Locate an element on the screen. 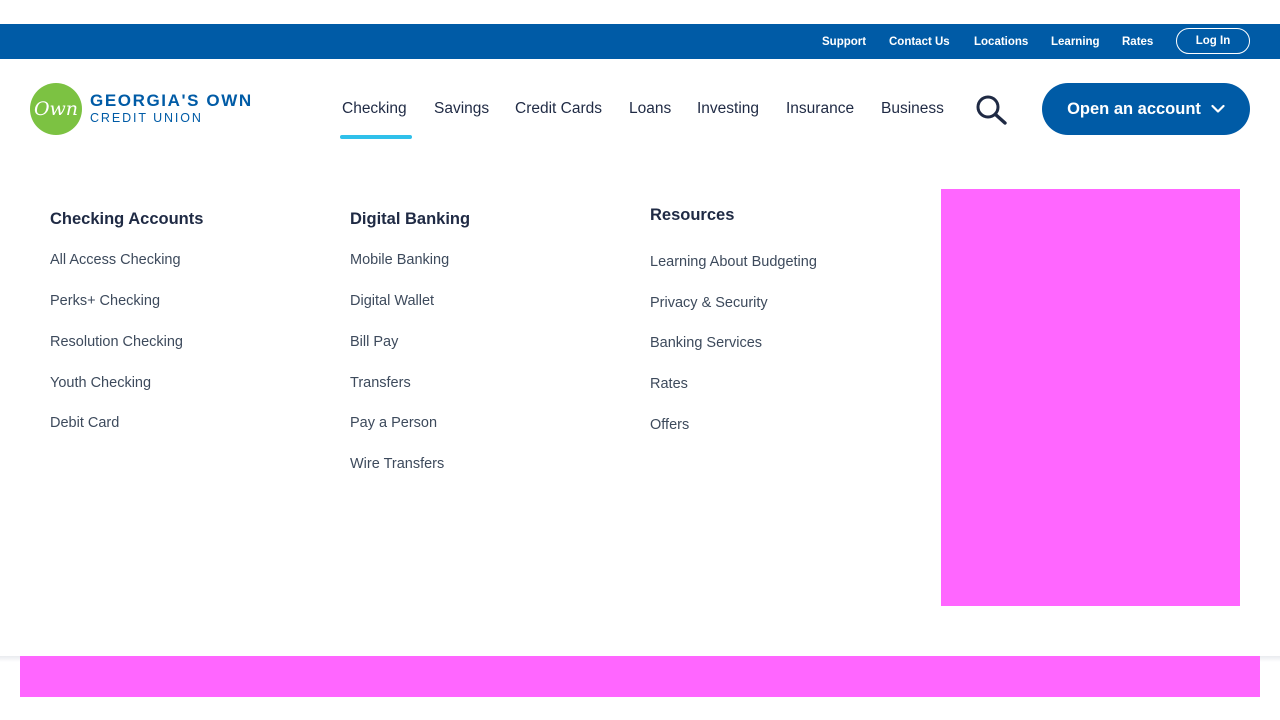 The image size is (1280, 720). nav-item-insurance: Insurance is located at coordinates (820, 109).